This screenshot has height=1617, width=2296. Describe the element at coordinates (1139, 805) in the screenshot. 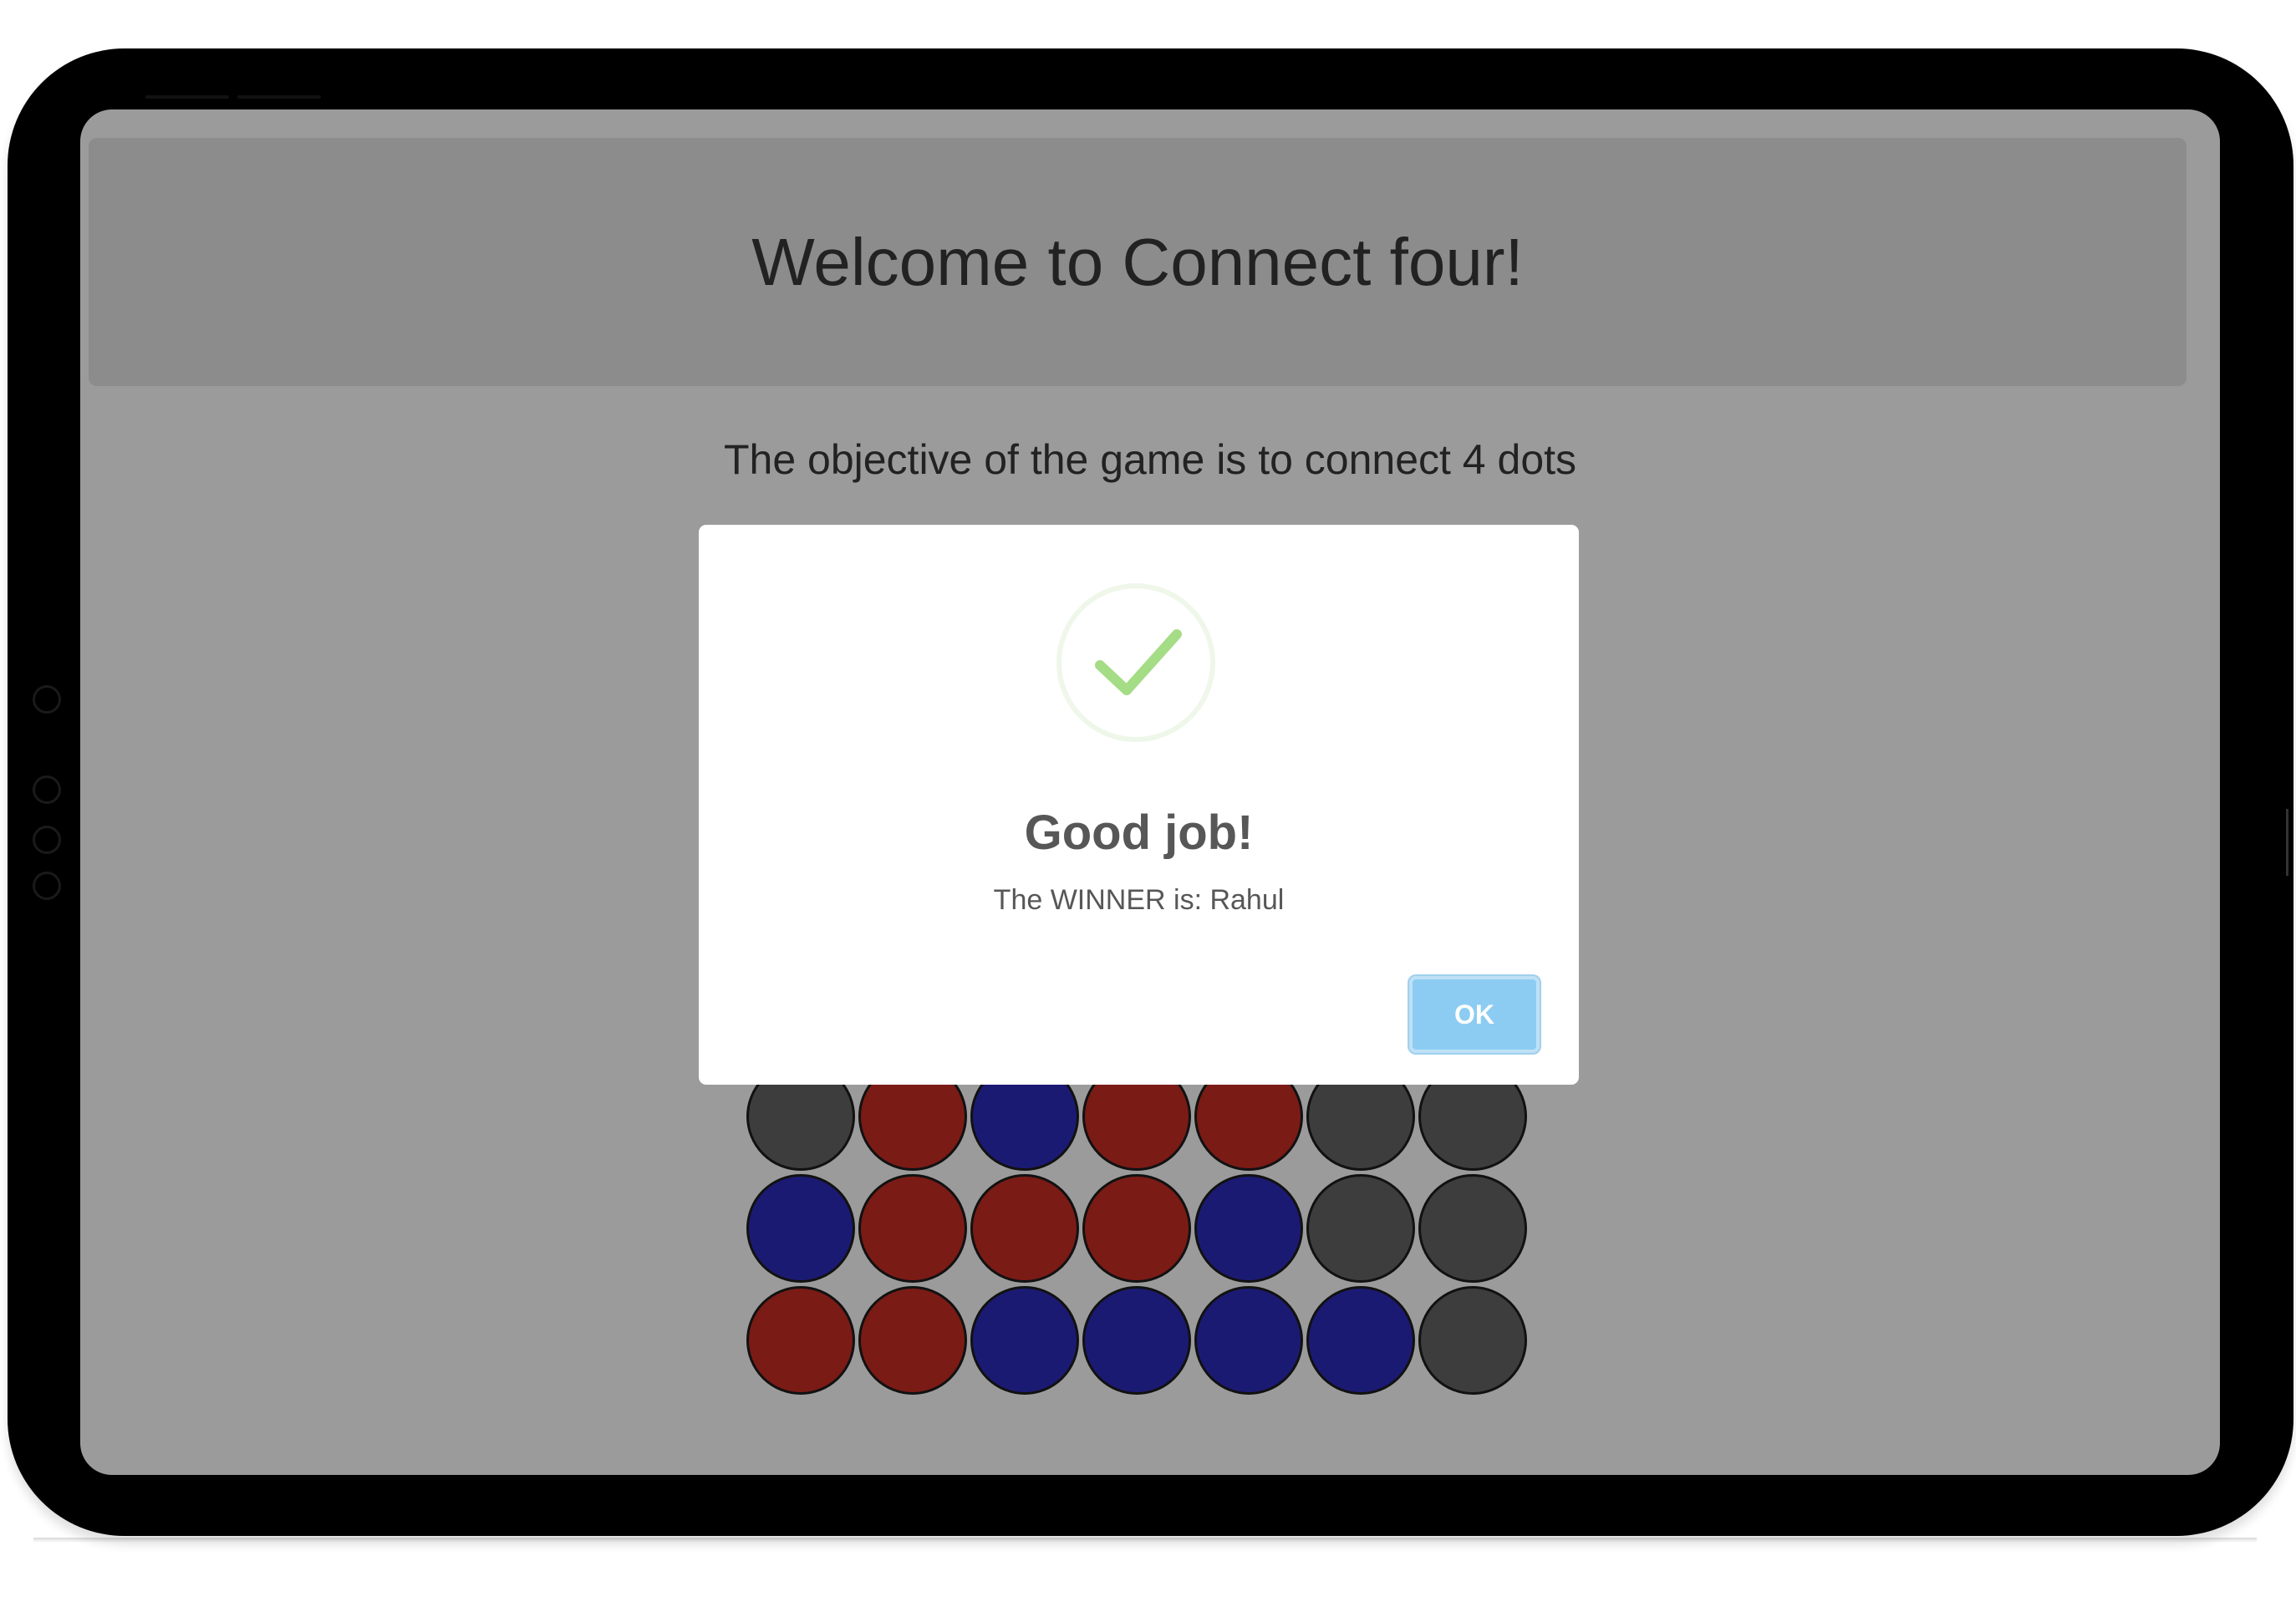

I see `winner-dialog: Good job! The WINNER is: Rahul OK` at that location.